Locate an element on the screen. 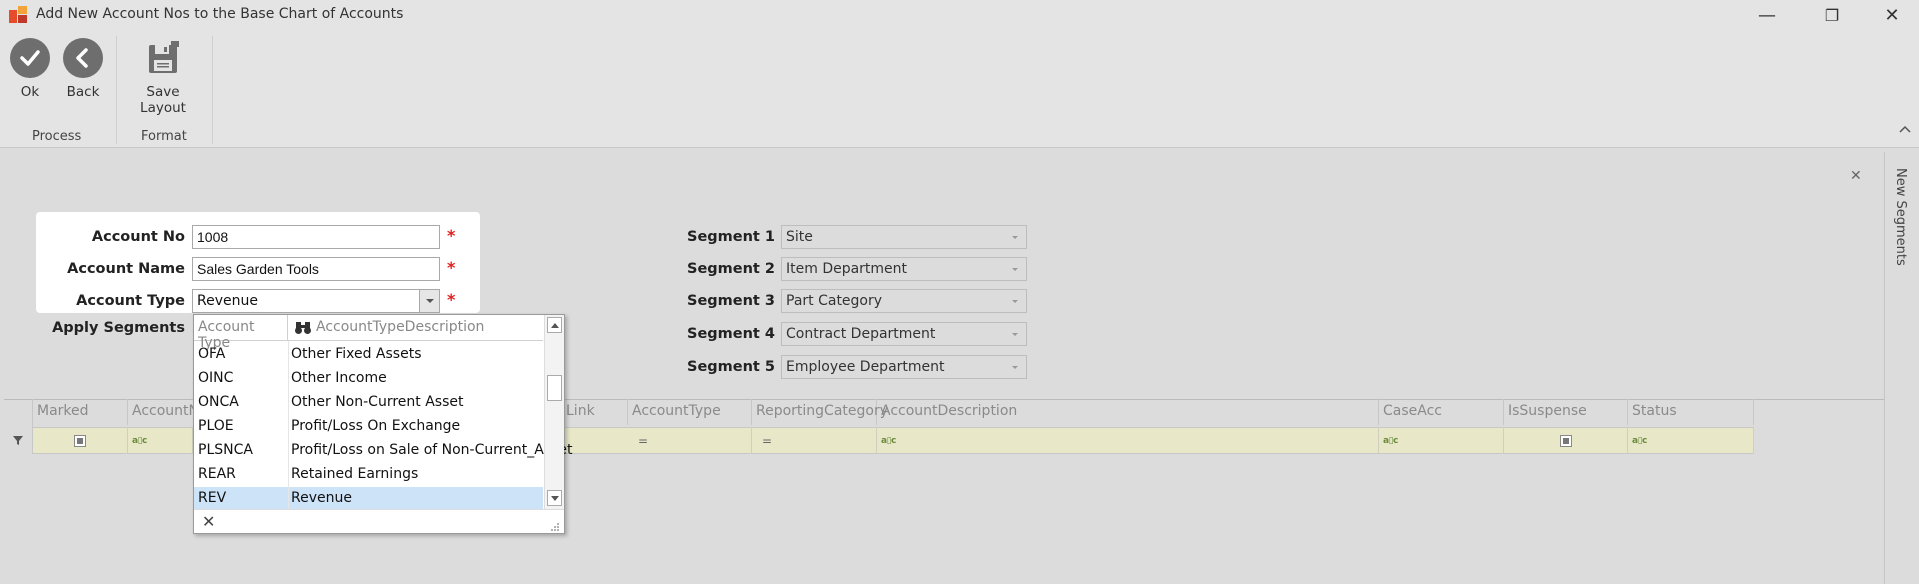 This screenshot has height=584, width=1919. chevron-left-icon is located at coordinates (83, 58).